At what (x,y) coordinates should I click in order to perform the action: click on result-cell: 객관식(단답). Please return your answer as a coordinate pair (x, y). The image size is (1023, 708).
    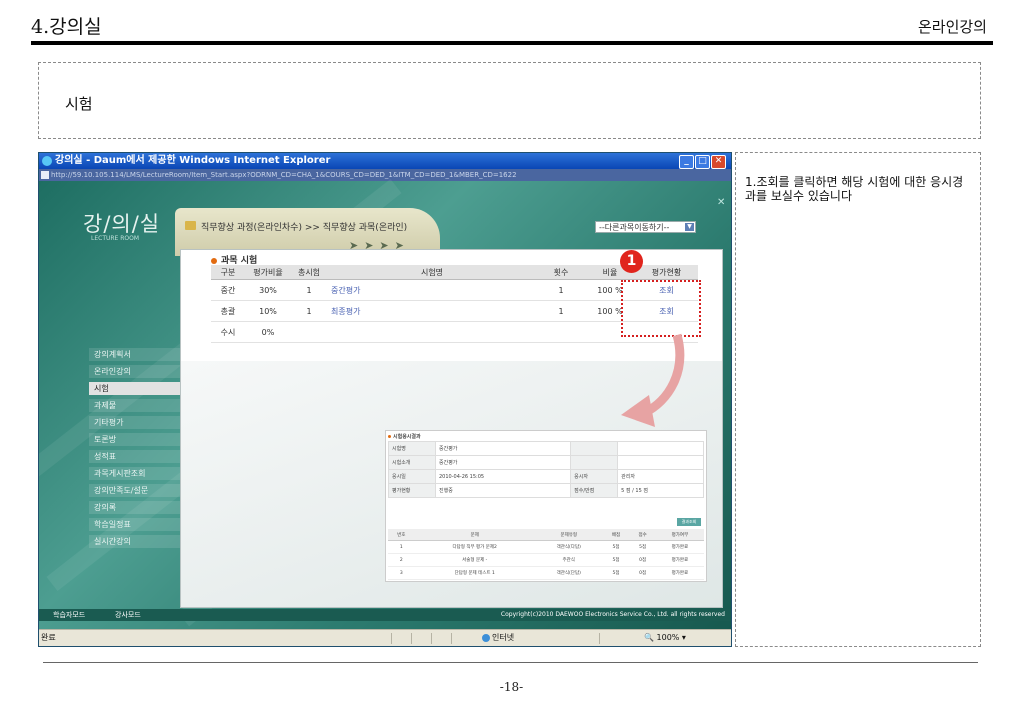
    Looking at the image, I should click on (568, 573).